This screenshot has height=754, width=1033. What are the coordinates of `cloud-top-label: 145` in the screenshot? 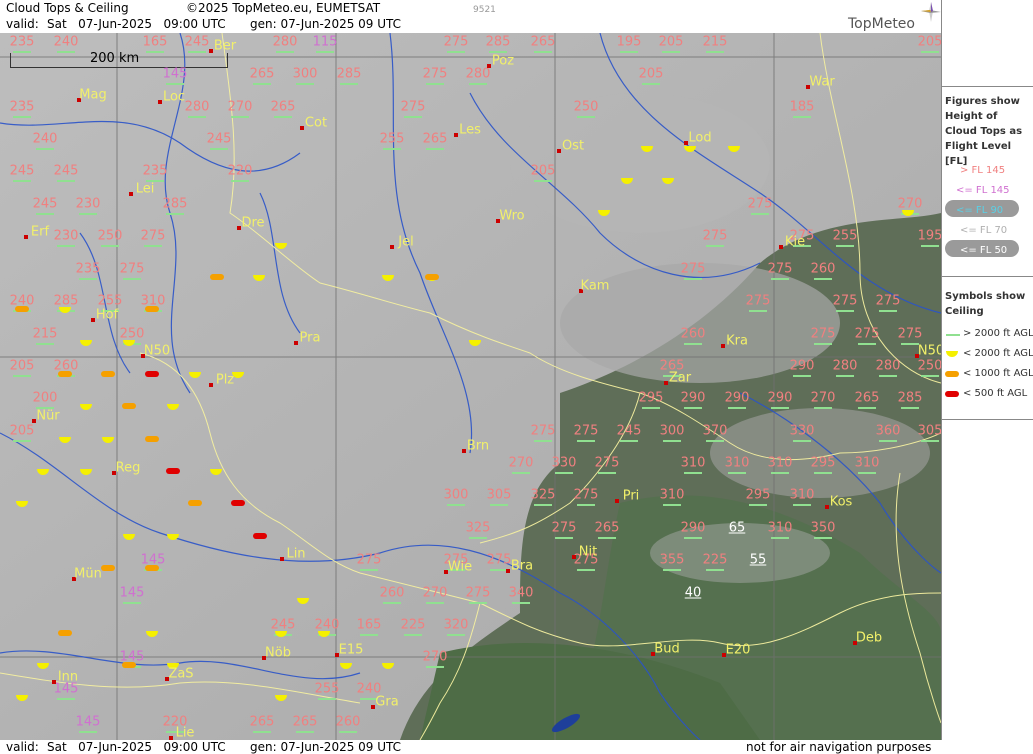 It's located at (132, 593).